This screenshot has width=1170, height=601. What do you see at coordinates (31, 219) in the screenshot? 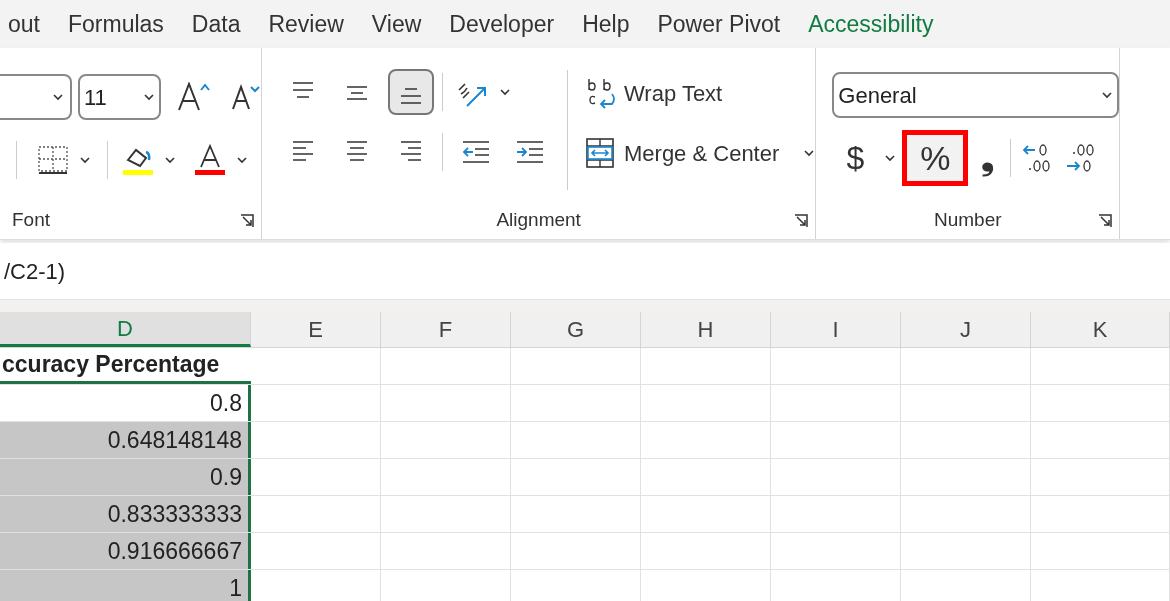
I see `group-label: Font` at bounding box center [31, 219].